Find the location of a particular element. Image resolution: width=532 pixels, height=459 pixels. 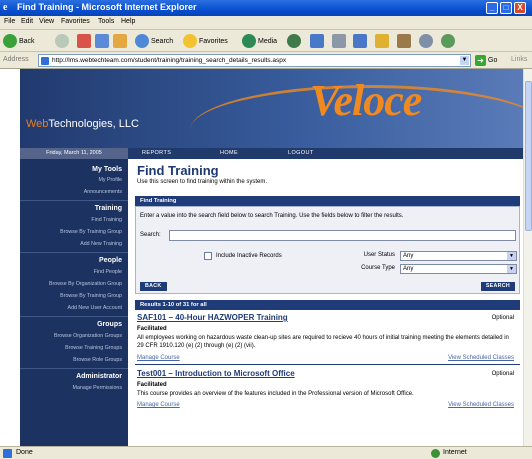

refresh-button is located at coordinates (103, 41).